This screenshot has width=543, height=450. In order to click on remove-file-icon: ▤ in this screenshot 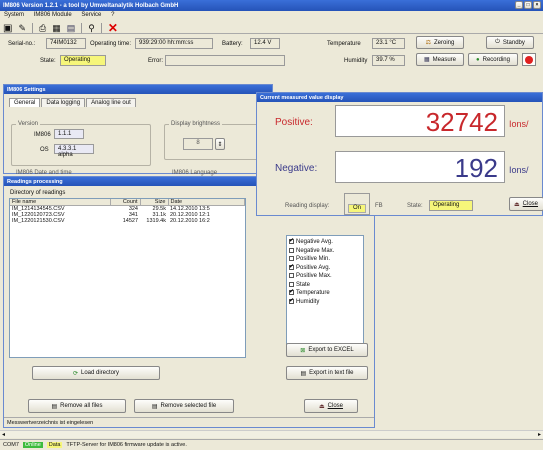, I will do `click(154, 406)`.